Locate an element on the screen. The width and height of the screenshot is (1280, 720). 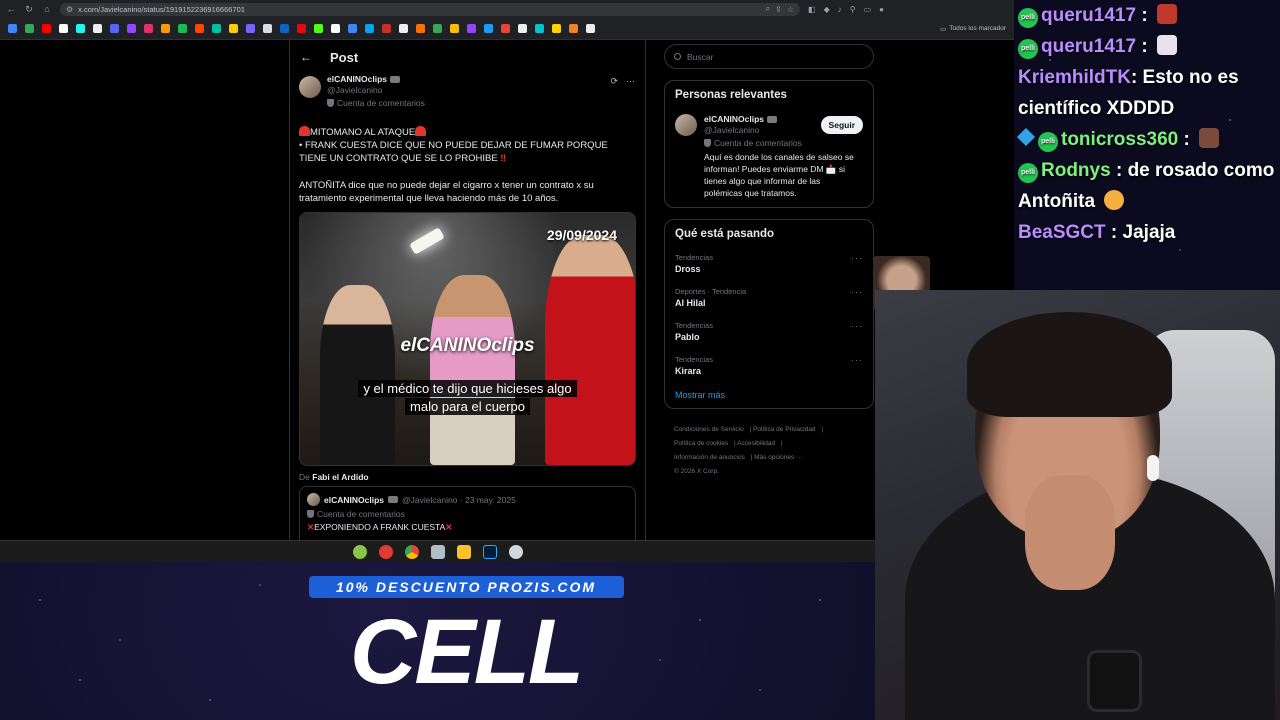
show-more-link: Mostrar más is located at coordinates (769, 395).